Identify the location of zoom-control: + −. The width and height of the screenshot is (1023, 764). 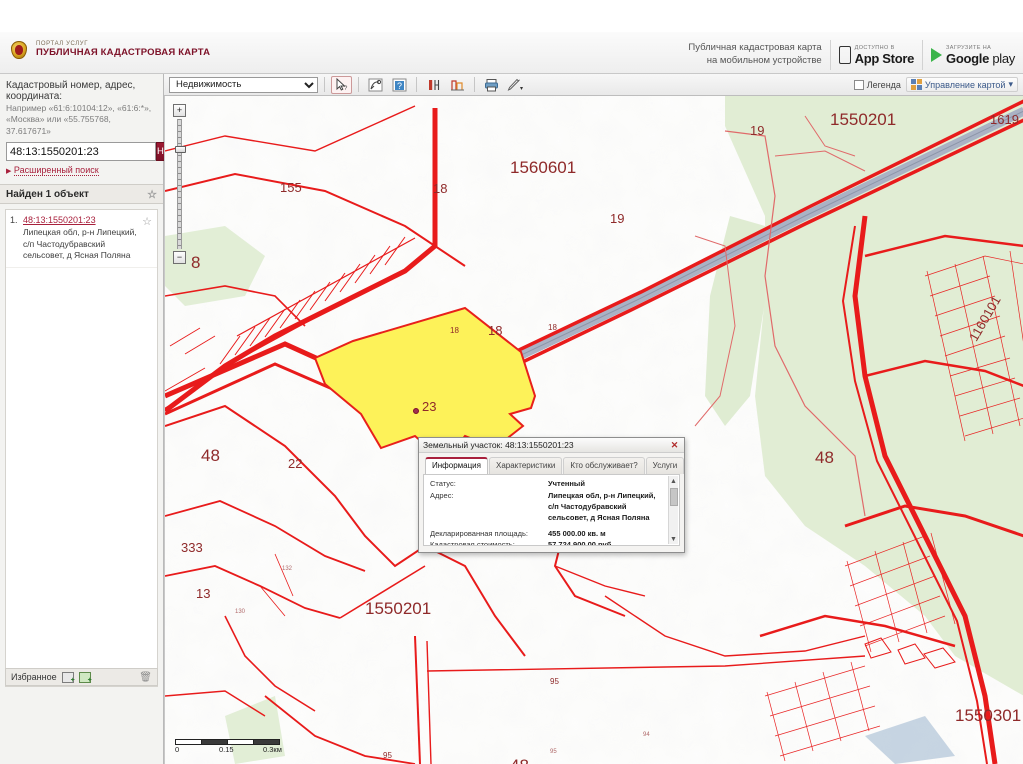
(180, 184).